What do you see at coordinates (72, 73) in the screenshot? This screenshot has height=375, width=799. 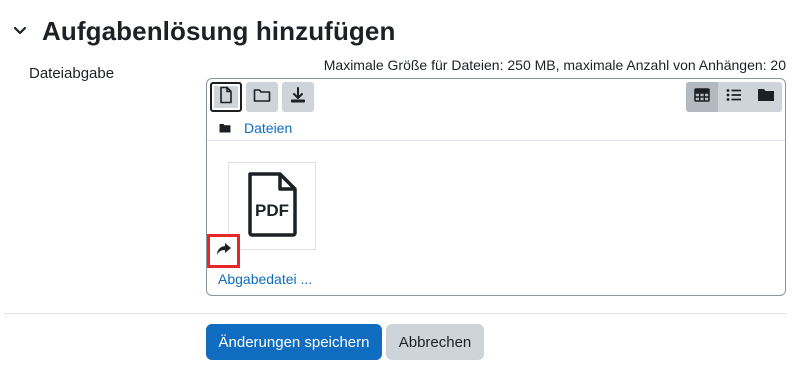 I see `field-label: Dateiabgabe` at bounding box center [72, 73].